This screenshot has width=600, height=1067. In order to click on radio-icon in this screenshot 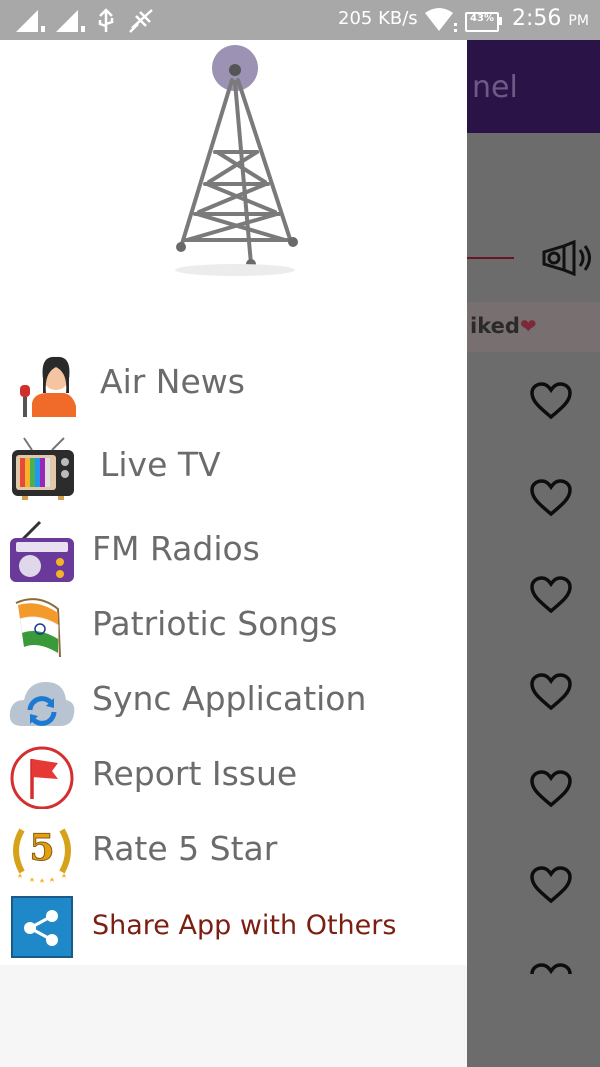, I will do `click(42, 551)`.